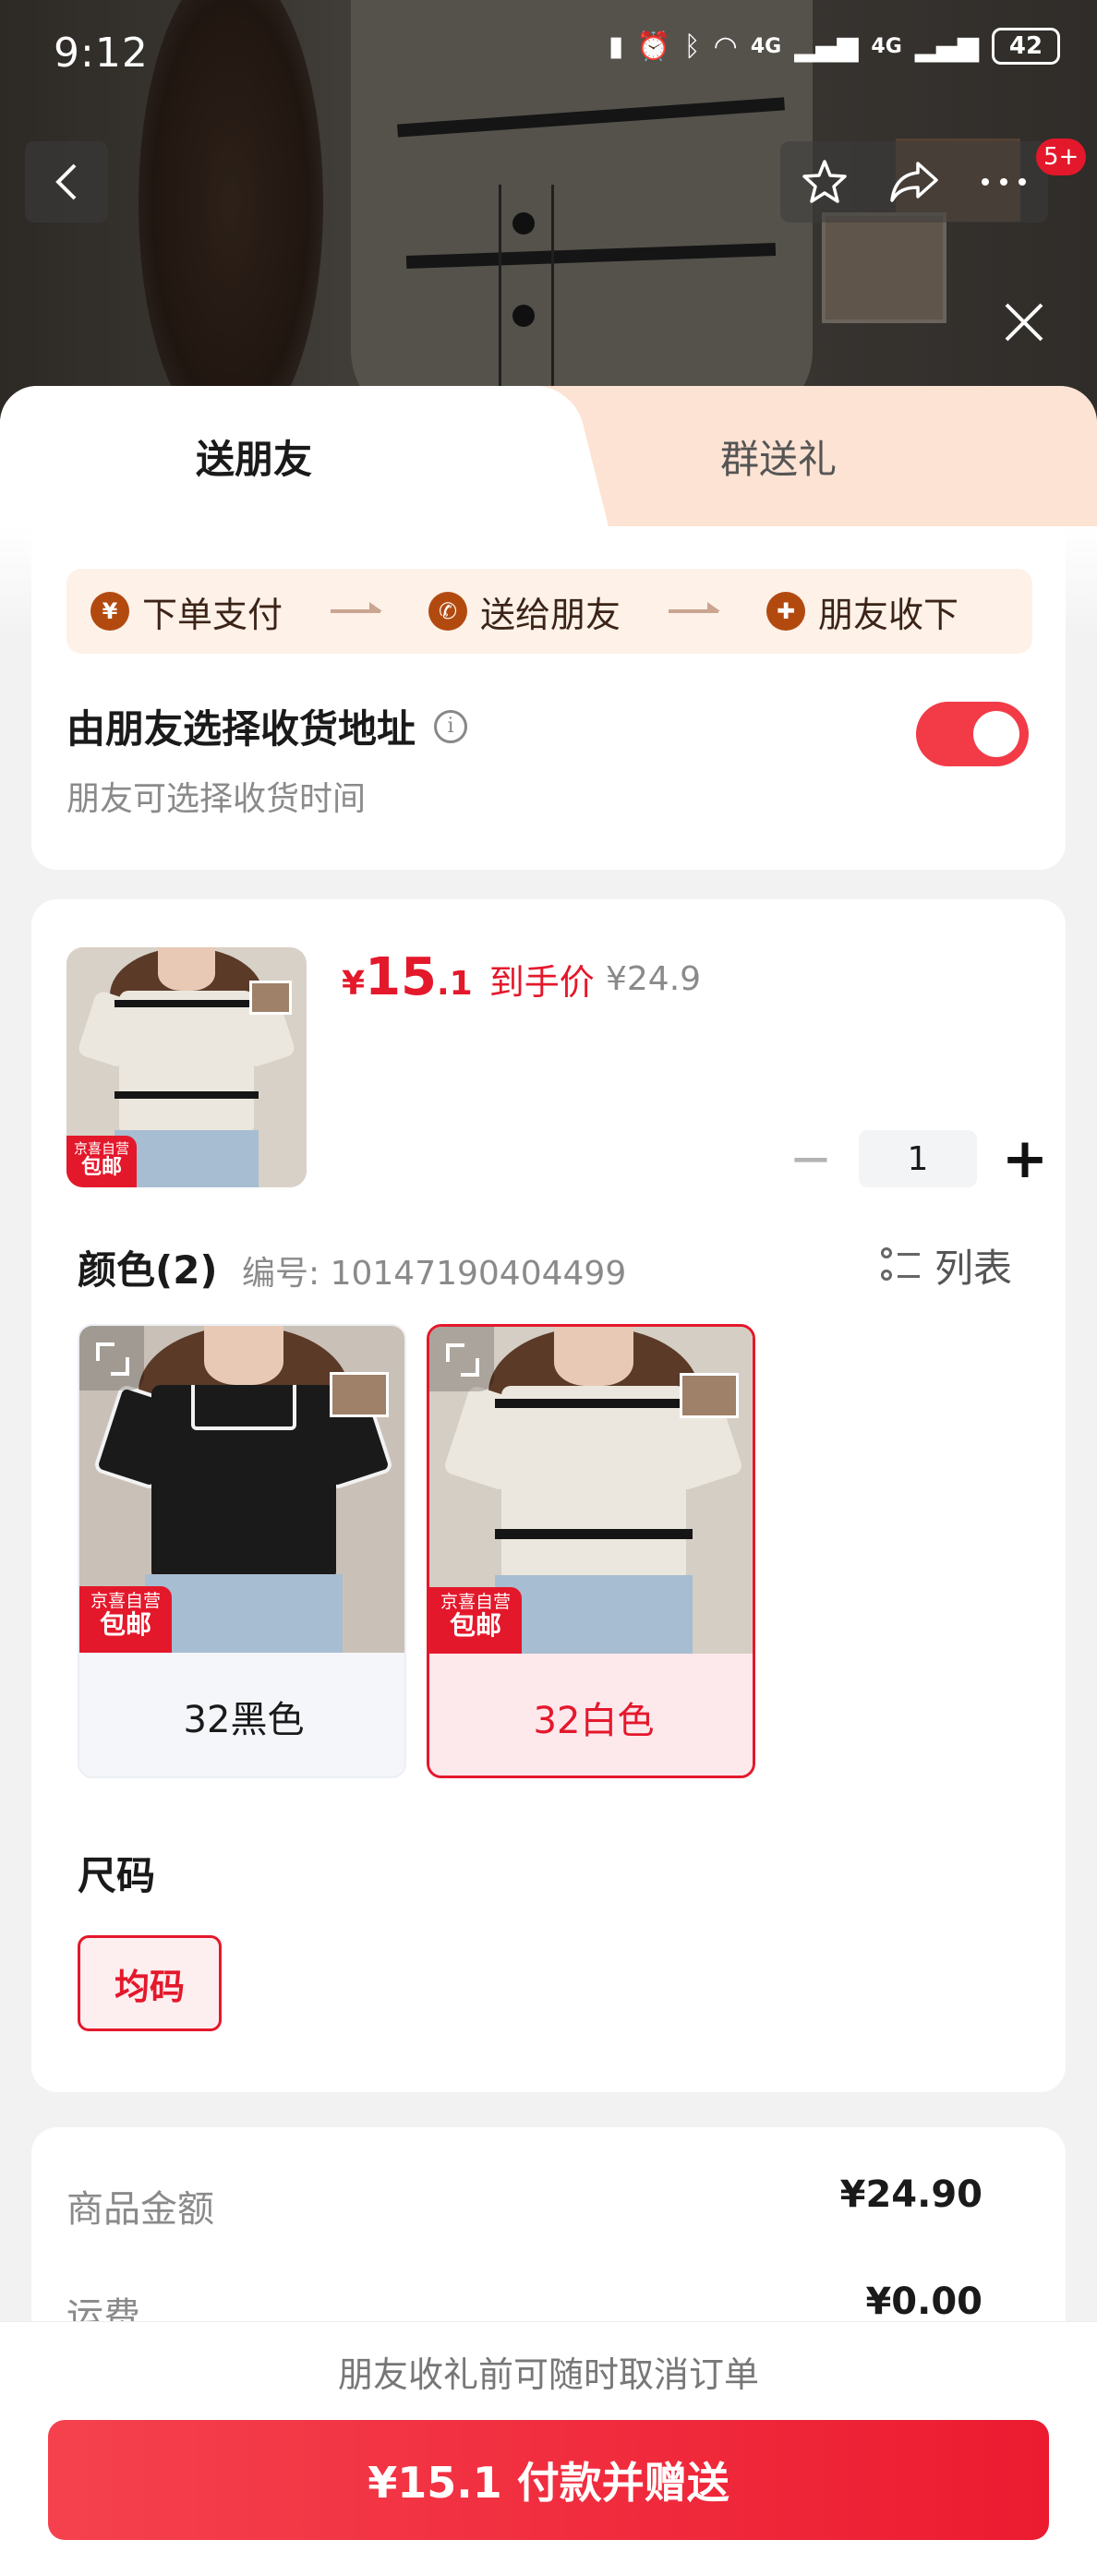 The width and height of the screenshot is (1097, 2576). What do you see at coordinates (654, 979) in the screenshot?
I see `original-price: ¥24.9` at bounding box center [654, 979].